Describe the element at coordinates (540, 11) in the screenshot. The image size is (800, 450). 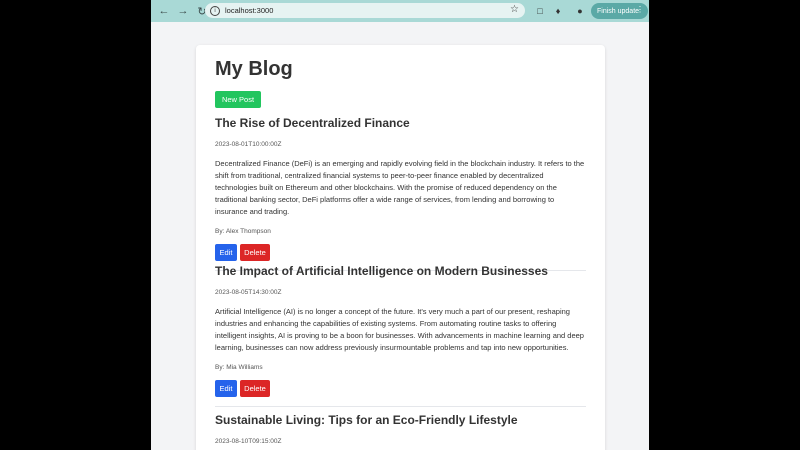
I see `extension-icon: □` at that location.